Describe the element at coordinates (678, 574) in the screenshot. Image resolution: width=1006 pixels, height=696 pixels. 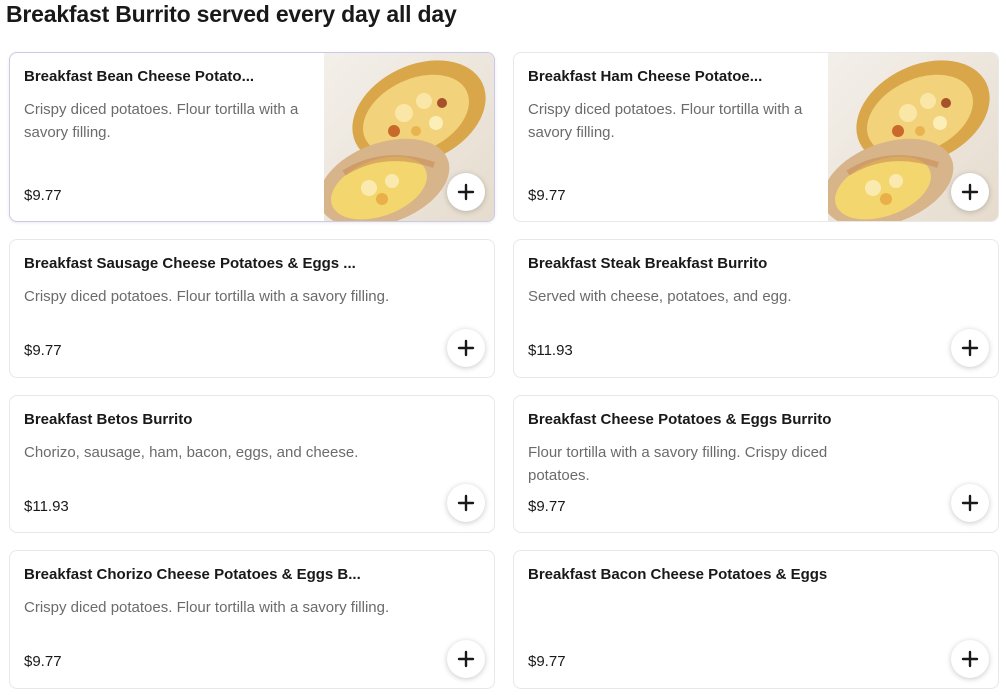
I see `item-name: Breakfast Bacon Cheese Potatoes & Eggs` at that location.